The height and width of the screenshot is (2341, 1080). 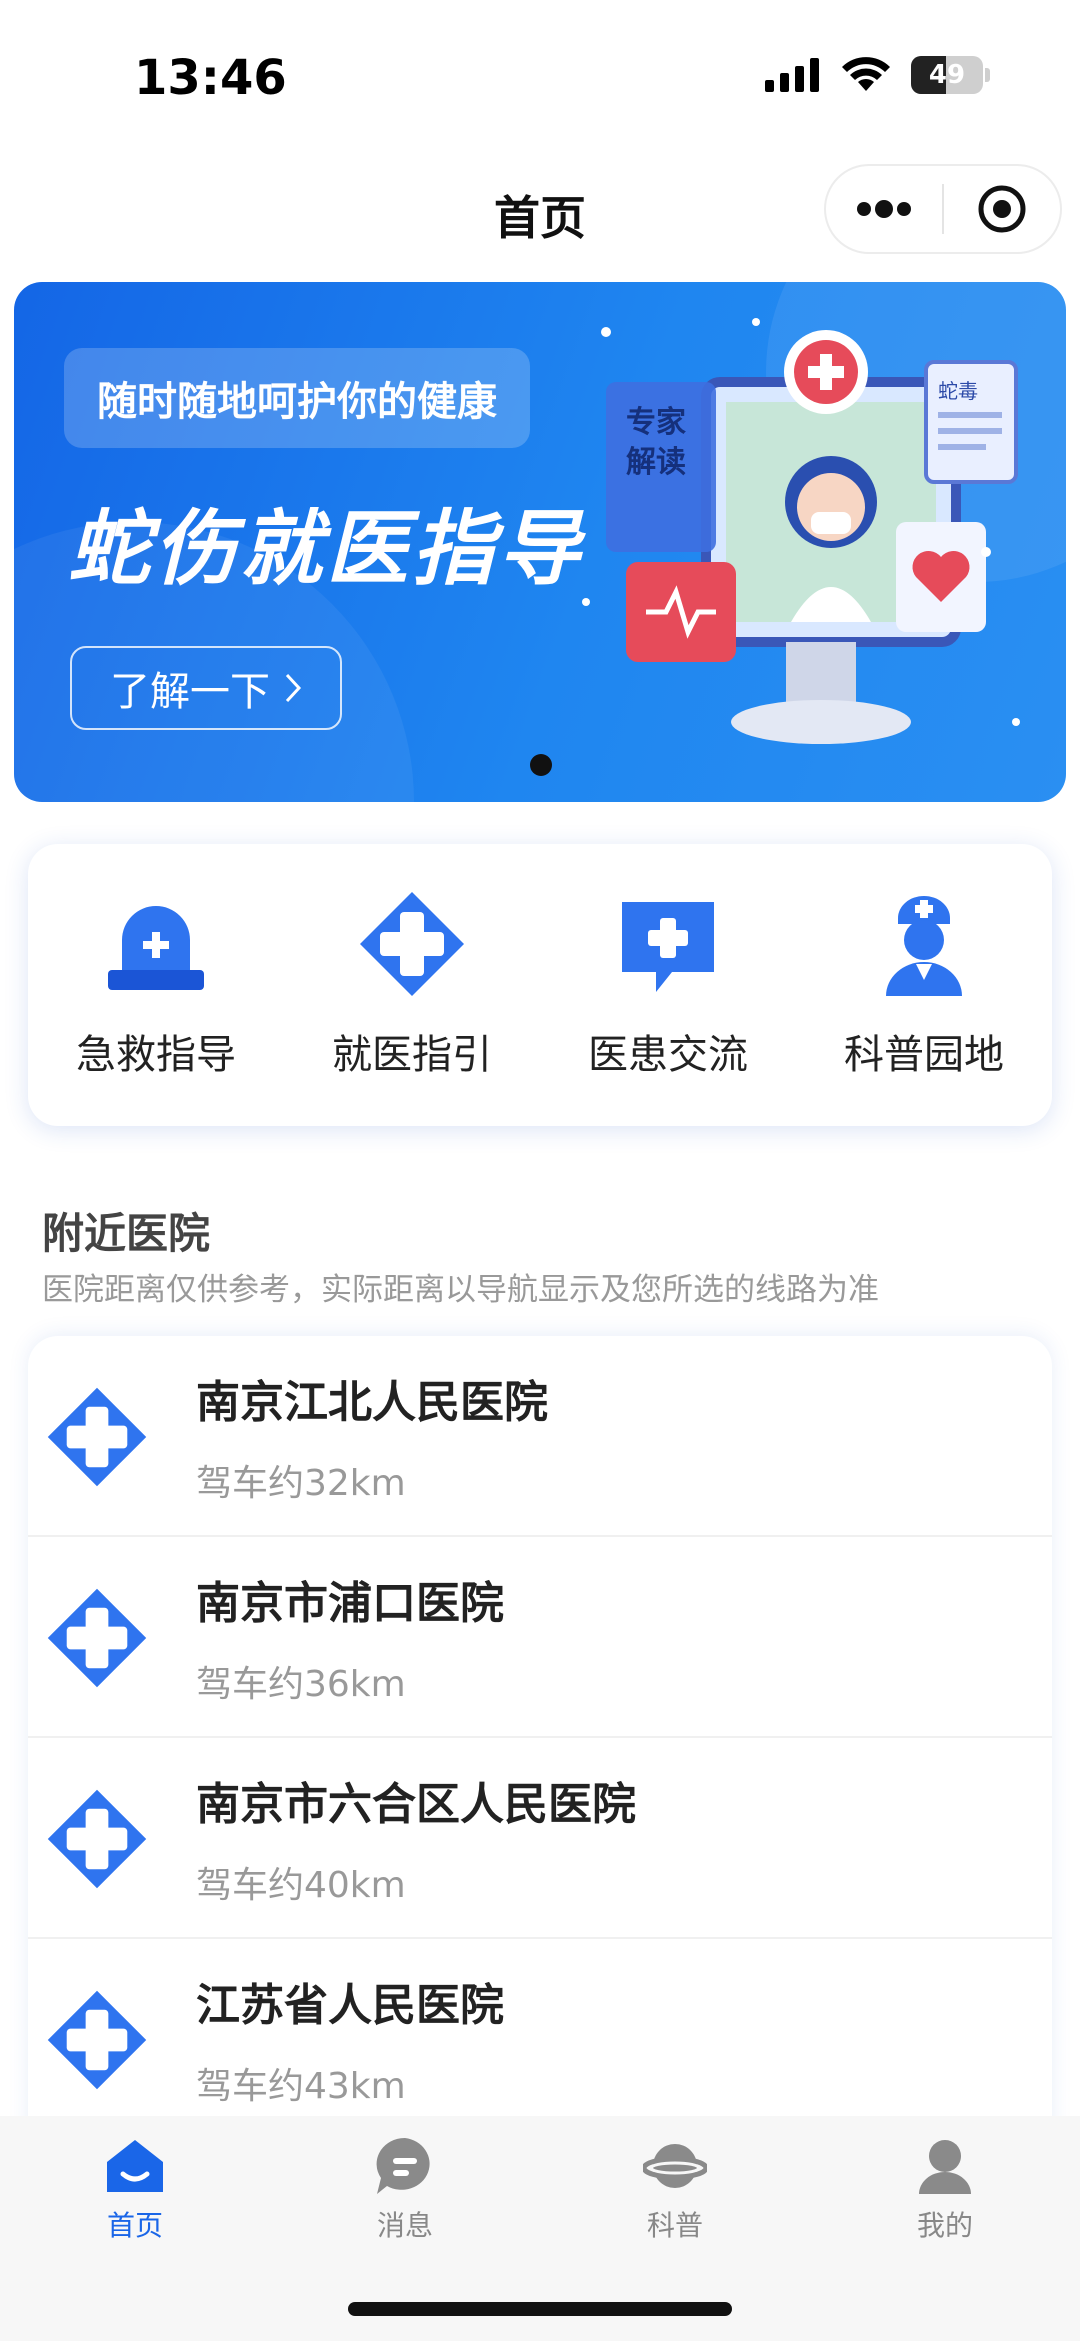 What do you see at coordinates (668, 1055) in the screenshot?
I see `quick-entry-label: 医患交流` at bounding box center [668, 1055].